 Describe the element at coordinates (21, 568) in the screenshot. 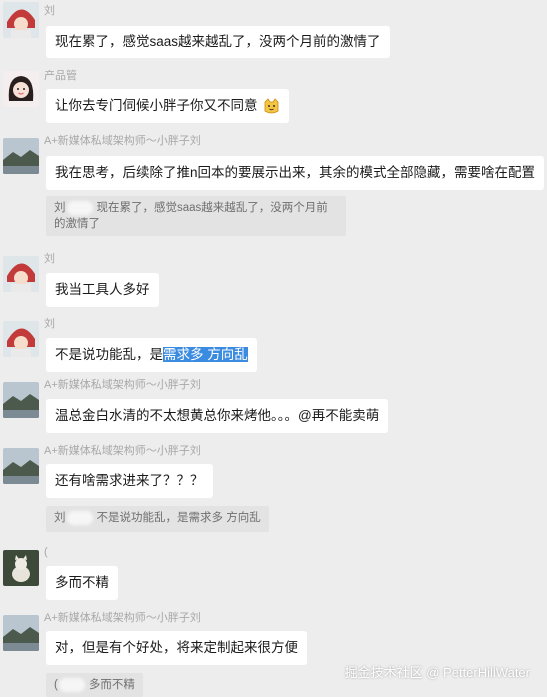

I see `avatar-cat-icon` at that location.